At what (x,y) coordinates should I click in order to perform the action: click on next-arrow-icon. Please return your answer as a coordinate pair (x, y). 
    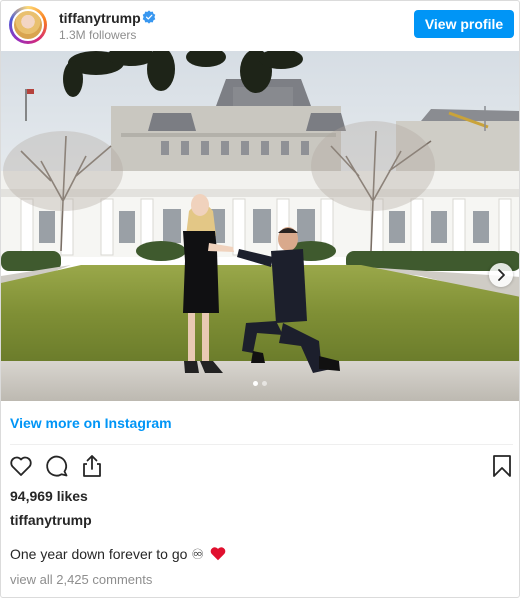
    Looking at the image, I should click on (501, 275).